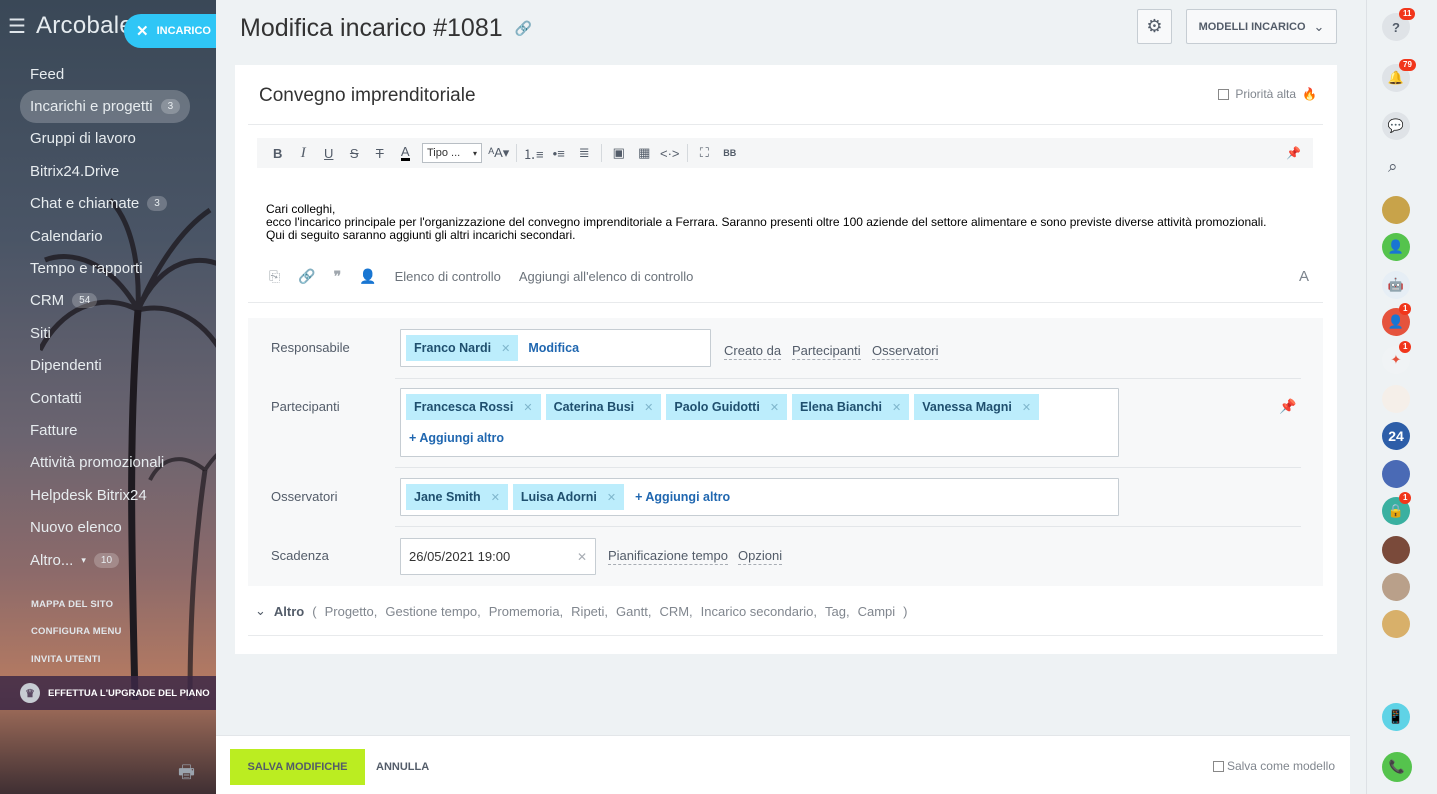 The width and height of the screenshot is (1437, 794). Describe the element at coordinates (1397, 508) in the screenshot. I see `lock-icon: 🔒 1` at that location.